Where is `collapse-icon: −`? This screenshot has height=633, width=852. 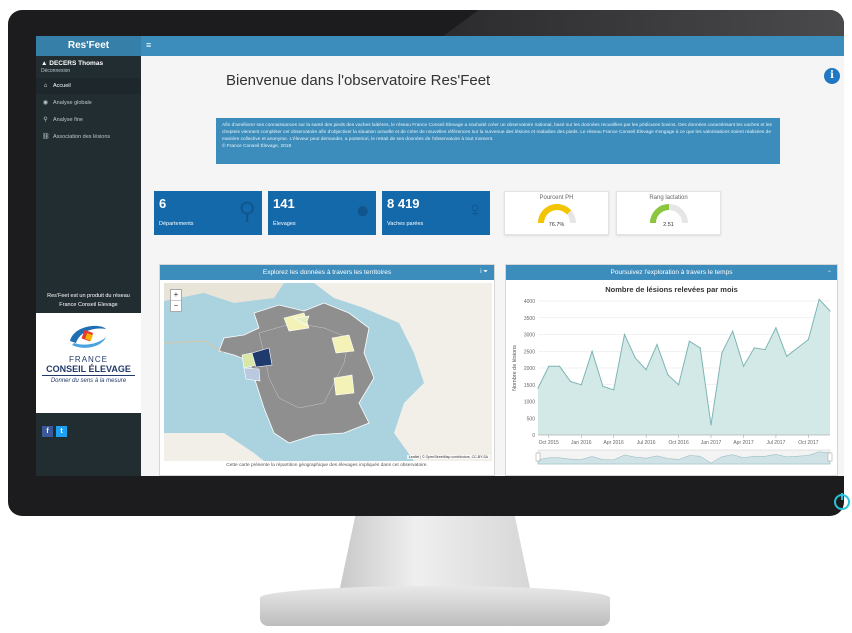 collapse-icon: − is located at coordinates (829, 272).